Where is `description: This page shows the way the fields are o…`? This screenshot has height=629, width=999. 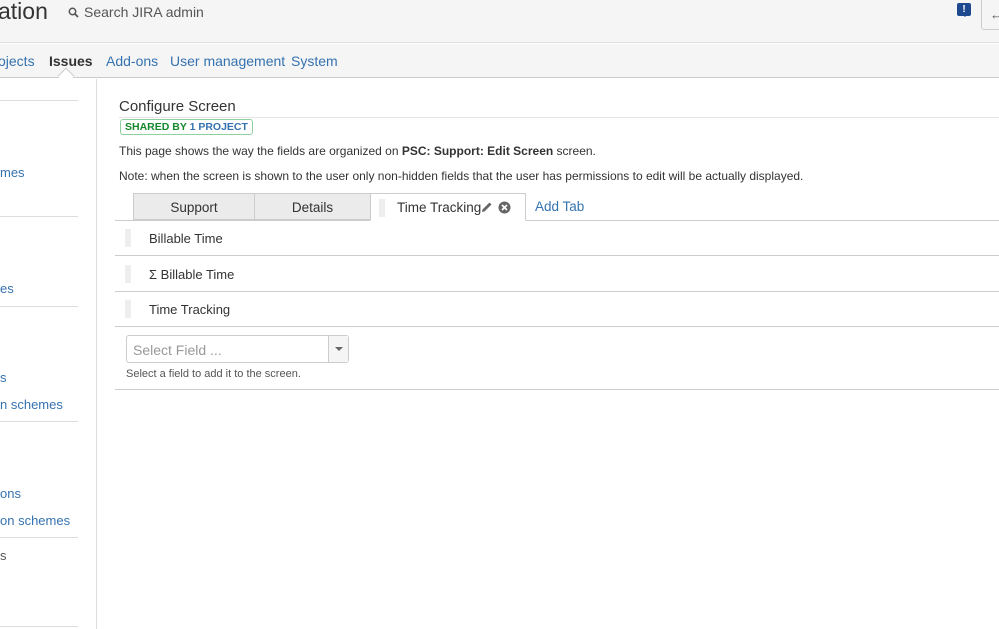 description: This page shows the way the fields are o… is located at coordinates (357, 151).